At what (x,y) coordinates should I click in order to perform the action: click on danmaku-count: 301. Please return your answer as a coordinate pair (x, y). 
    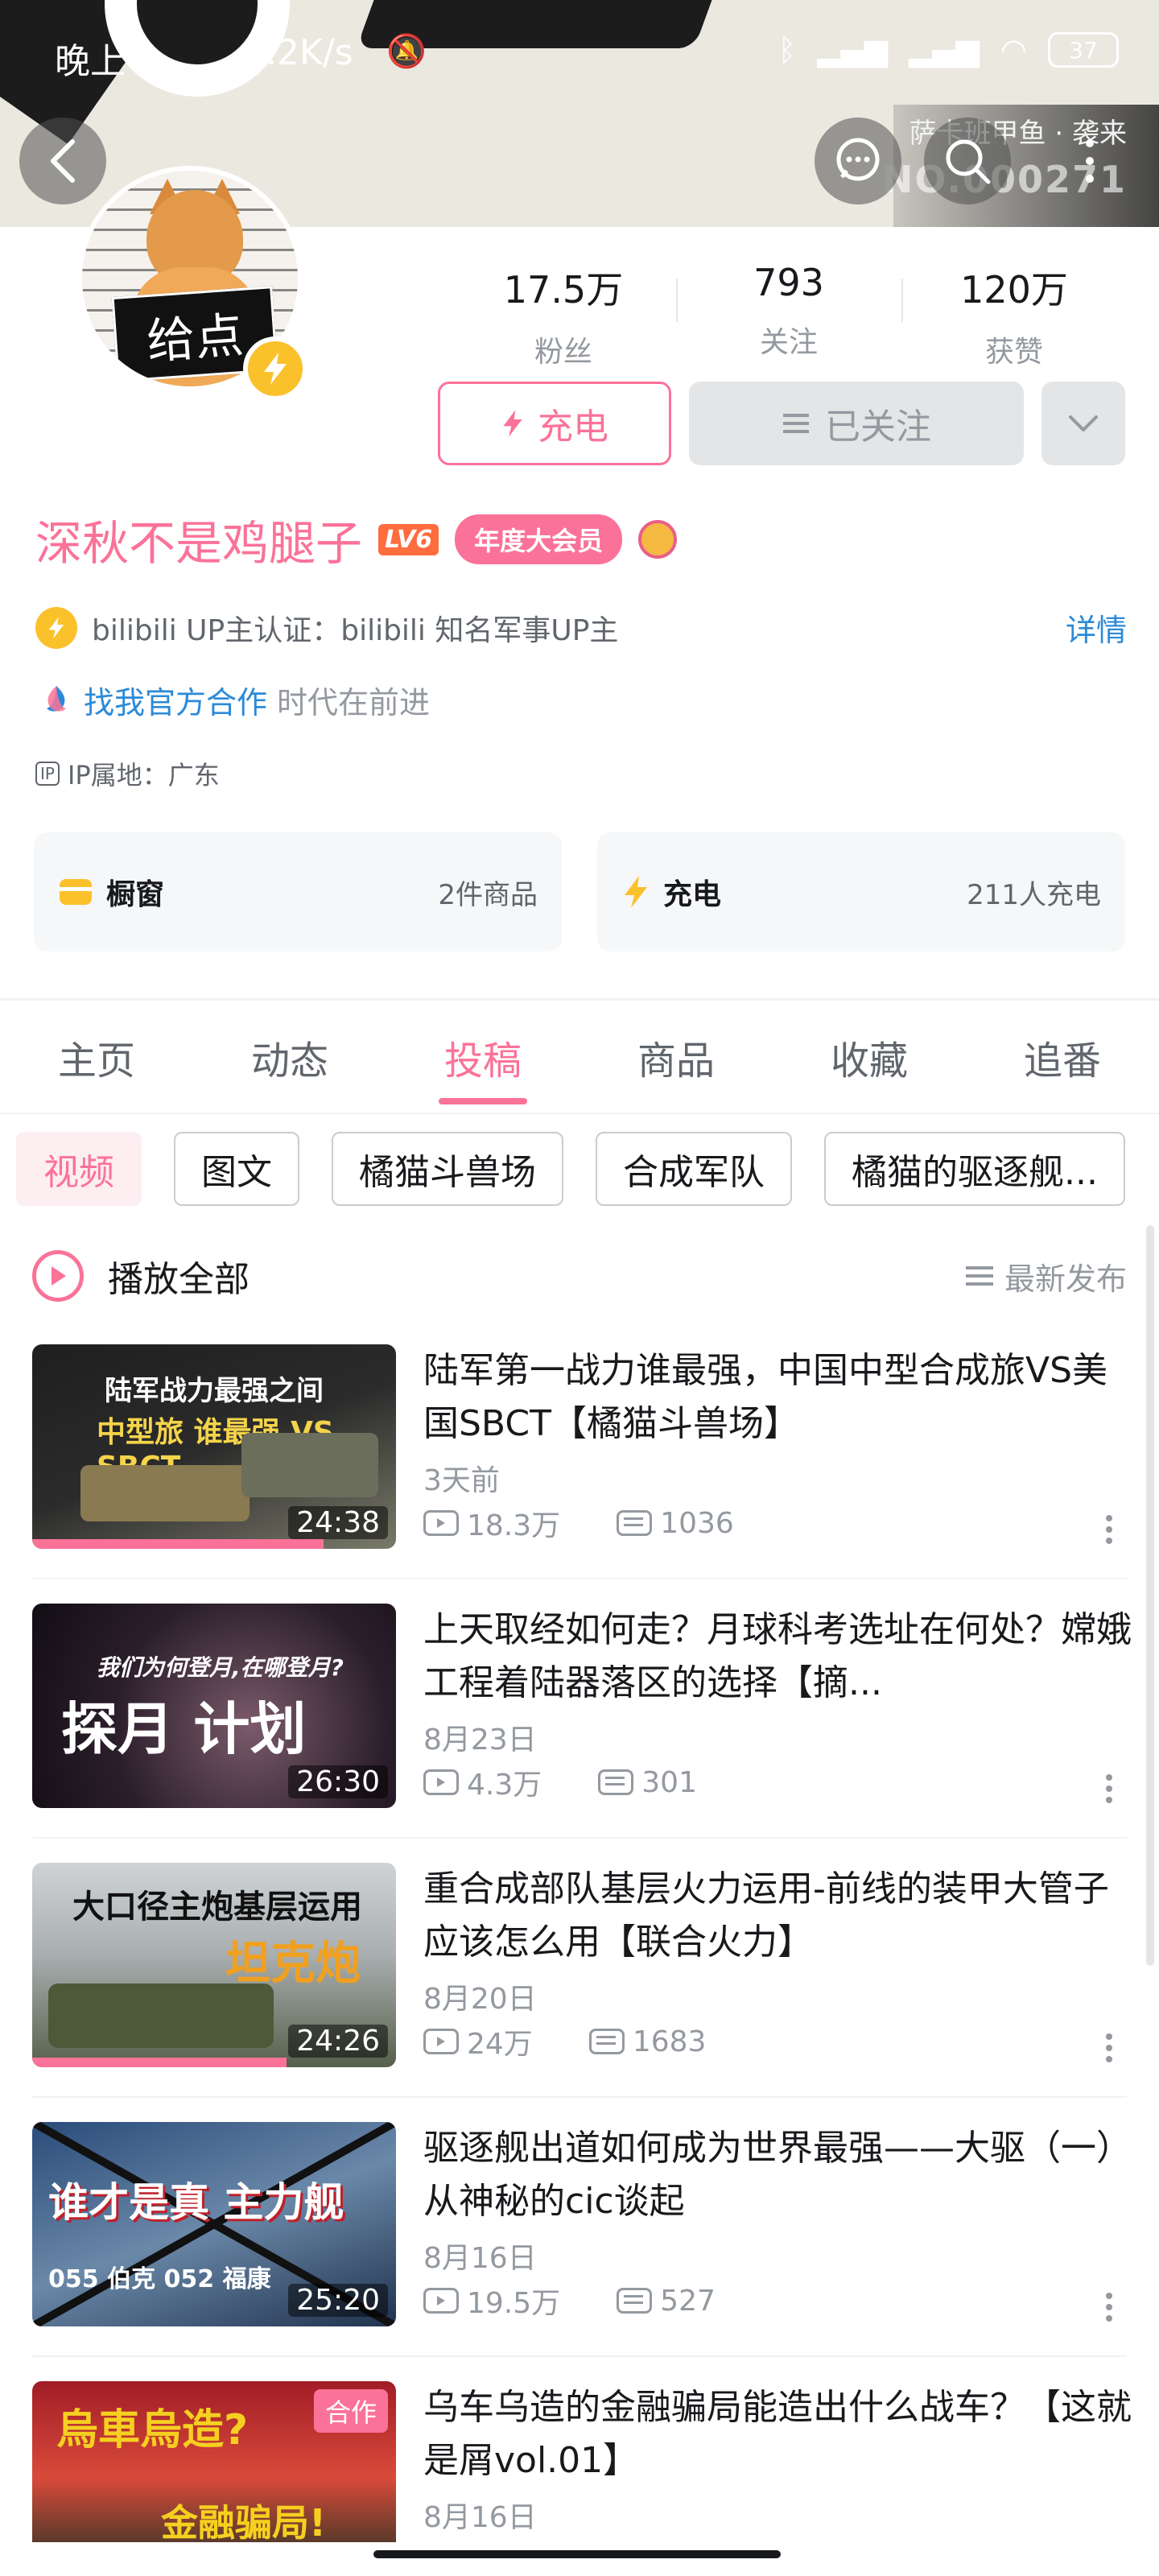
    Looking at the image, I should click on (647, 1782).